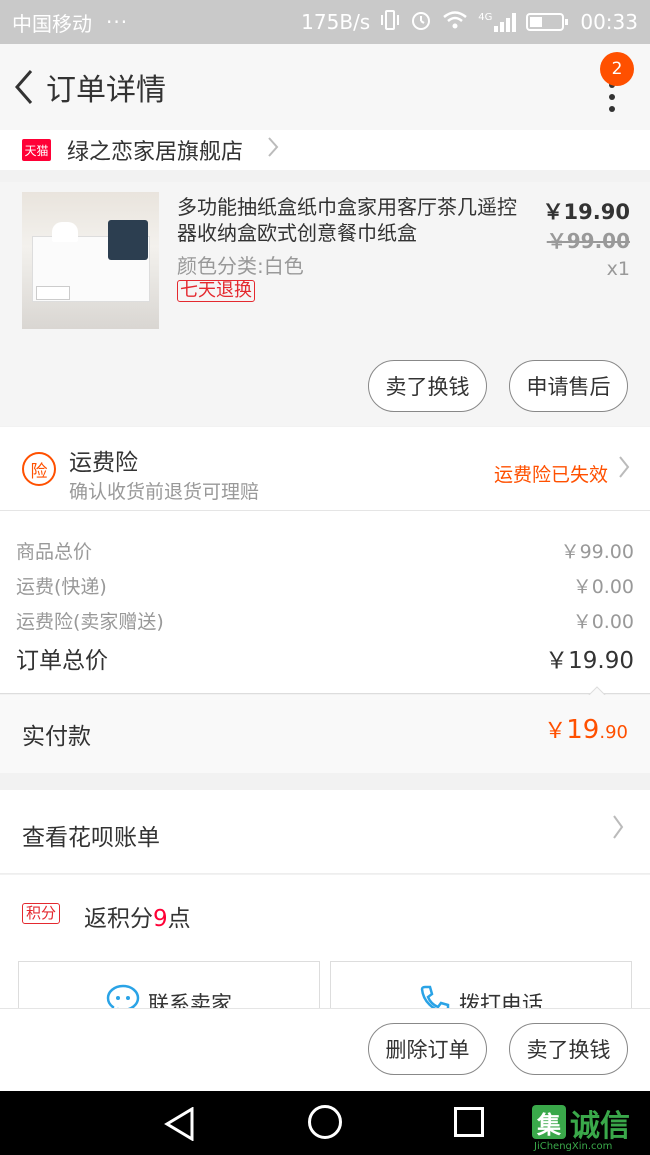  Describe the element at coordinates (547, 22) in the screenshot. I see `battery-icon` at that location.